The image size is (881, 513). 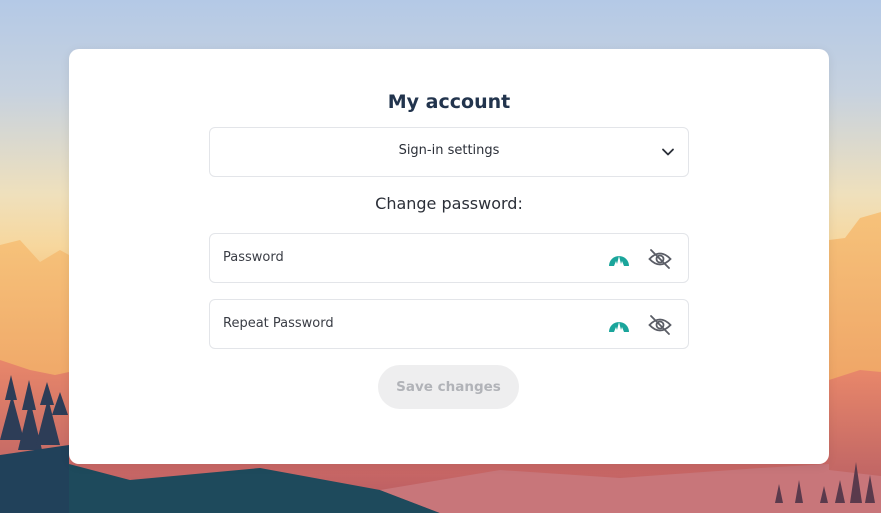 I want to click on sign-in-settings-select: Sign-in settings, so click(x=449, y=152).